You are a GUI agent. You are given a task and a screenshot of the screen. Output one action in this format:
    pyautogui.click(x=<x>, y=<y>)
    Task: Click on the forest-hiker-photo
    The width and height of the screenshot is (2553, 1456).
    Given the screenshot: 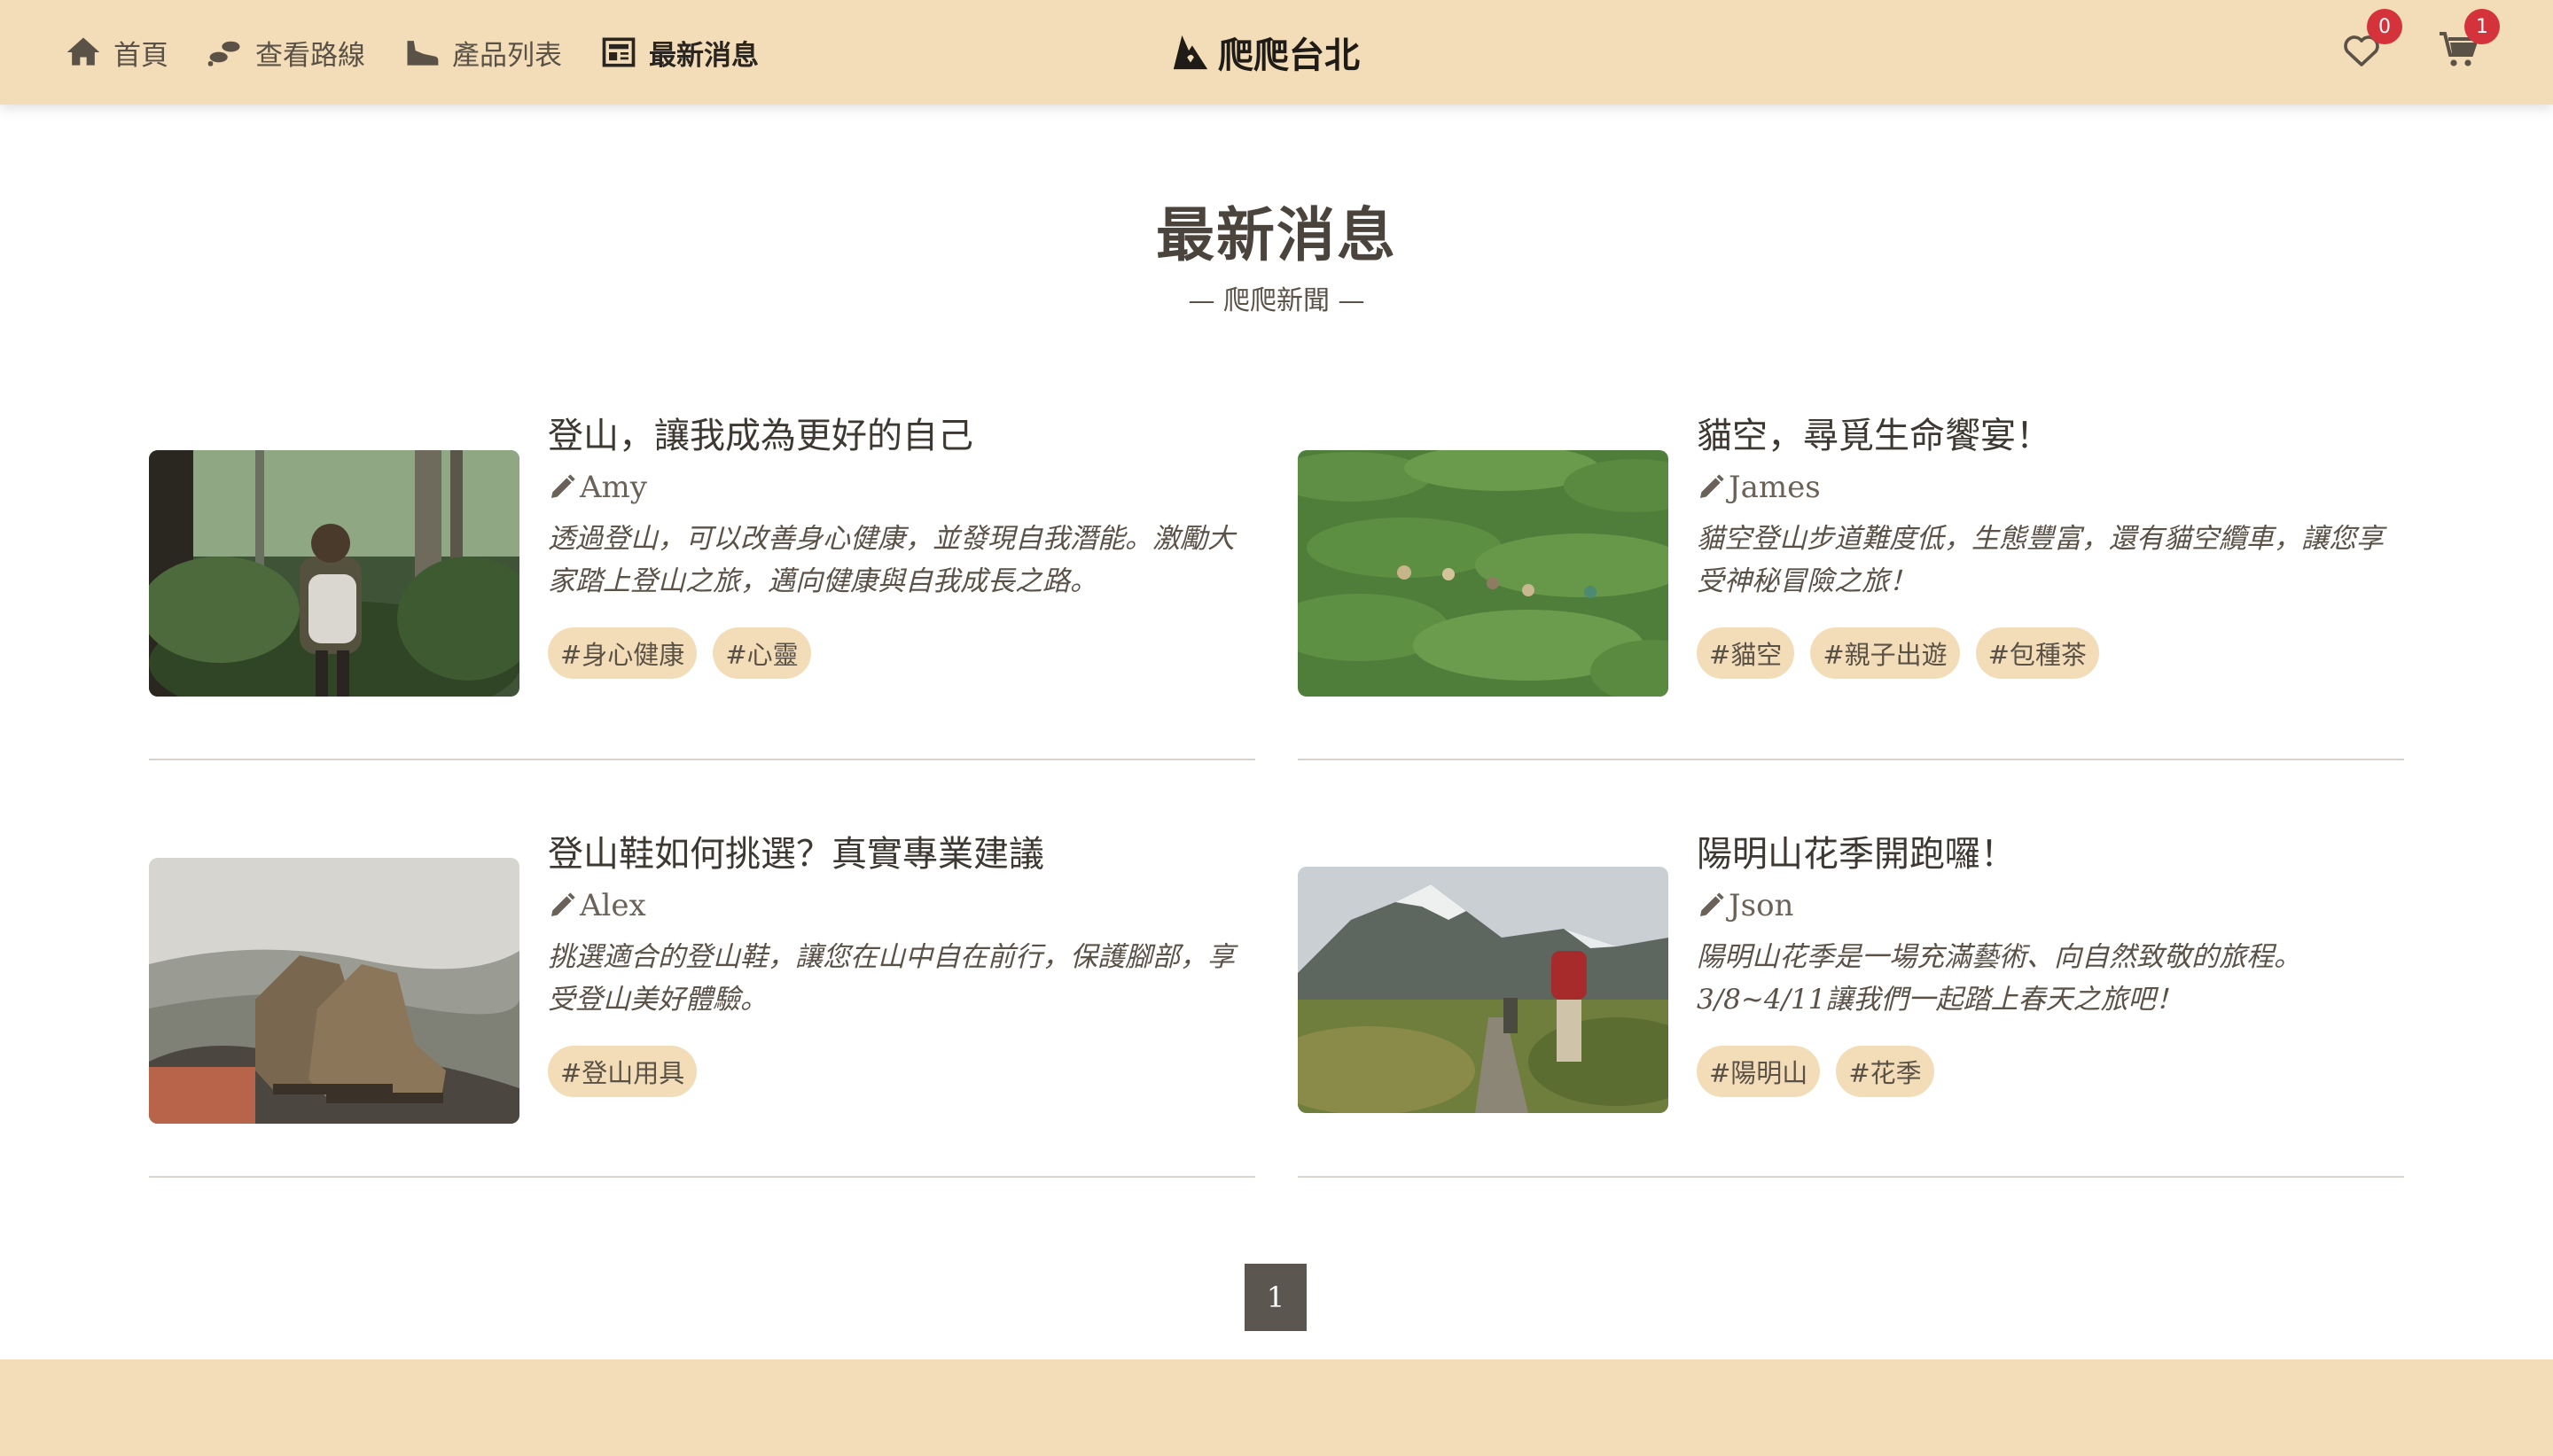 What is the action you would take?
    pyautogui.click(x=334, y=573)
    